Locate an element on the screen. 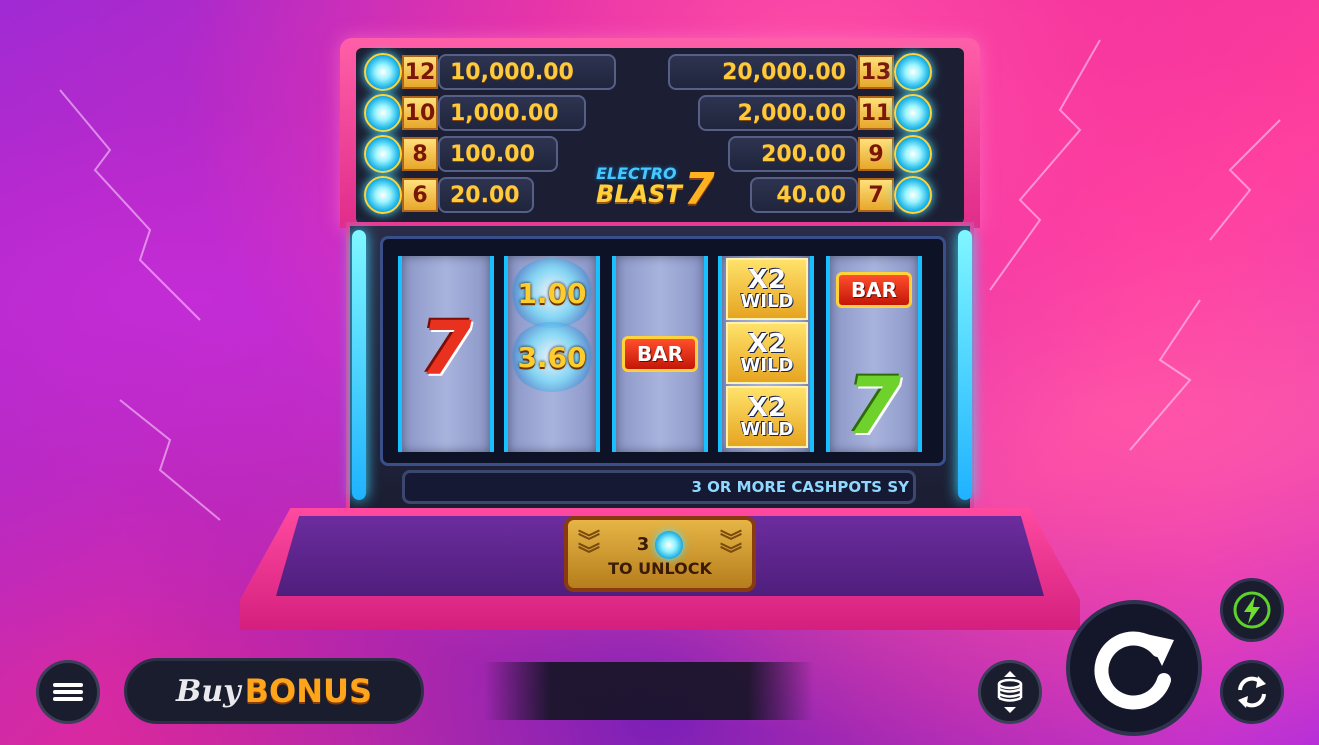 The image size is (1319, 745). menu-button is located at coordinates (68, 692).